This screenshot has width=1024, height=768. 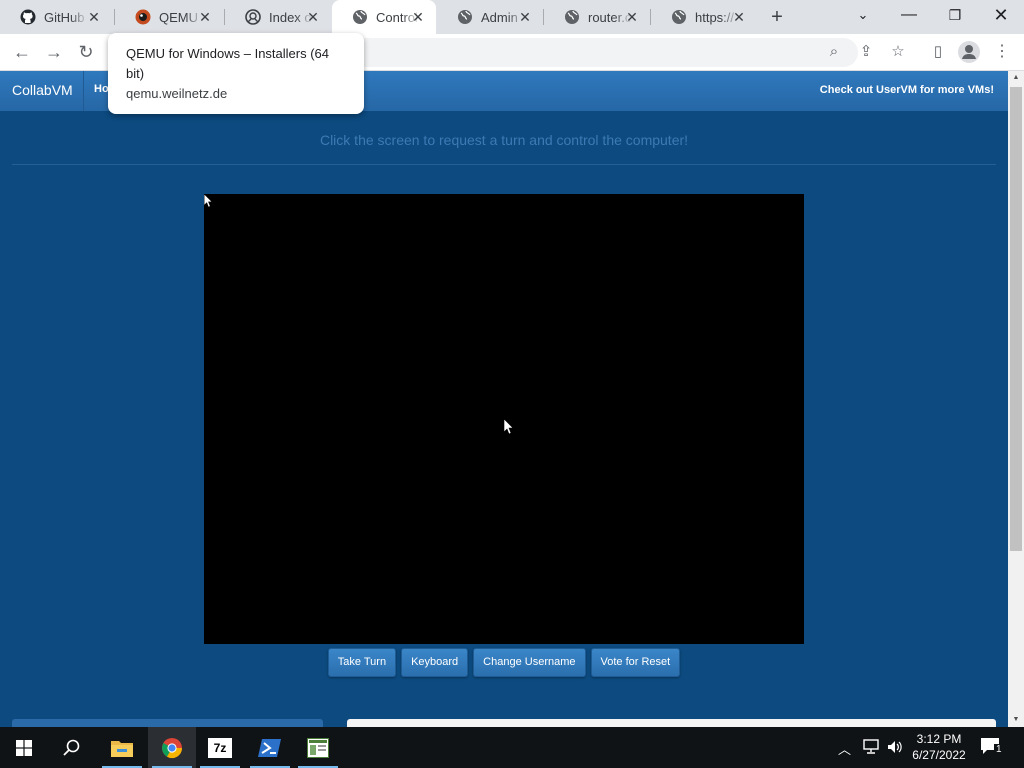 I want to click on zoom-icon: ⌕, so click(x=834, y=52).